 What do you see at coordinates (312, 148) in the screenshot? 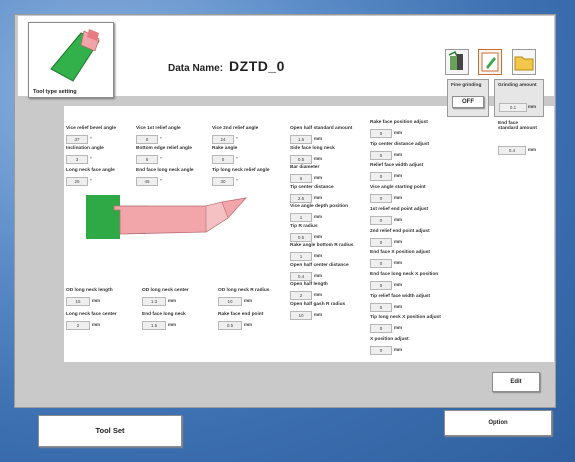
I see `center-1-label: Side face long neck` at bounding box center [312, 148].